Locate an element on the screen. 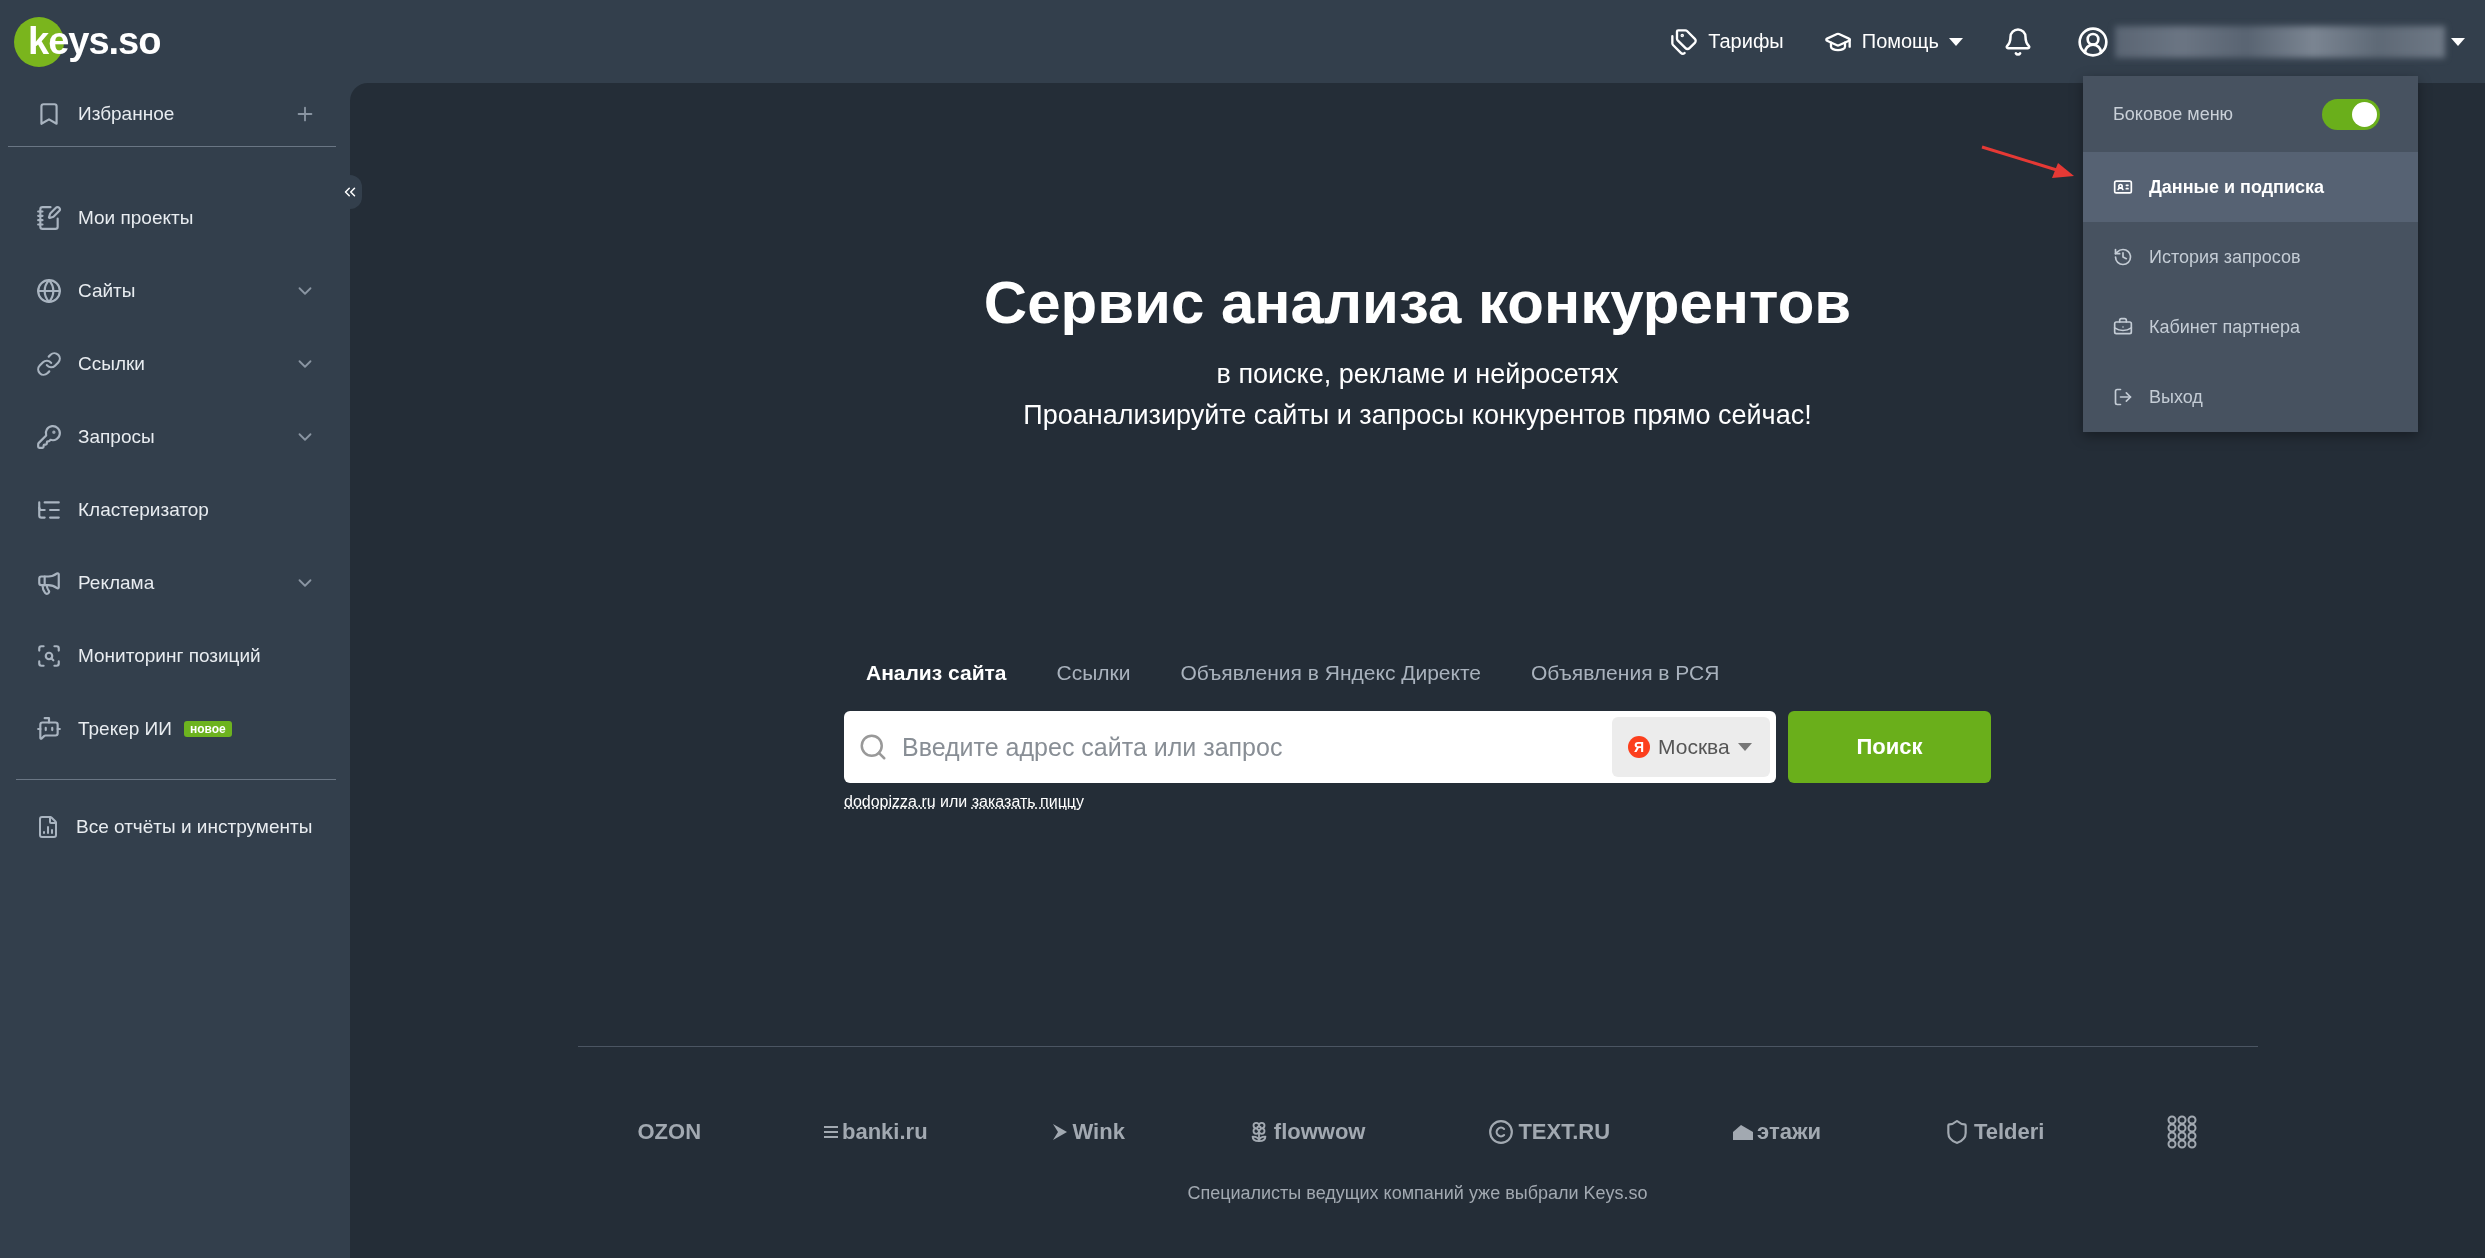 This screenshot has width=2485, height=1258. yandex-icon: Я is located at coordinates (1639, 747).